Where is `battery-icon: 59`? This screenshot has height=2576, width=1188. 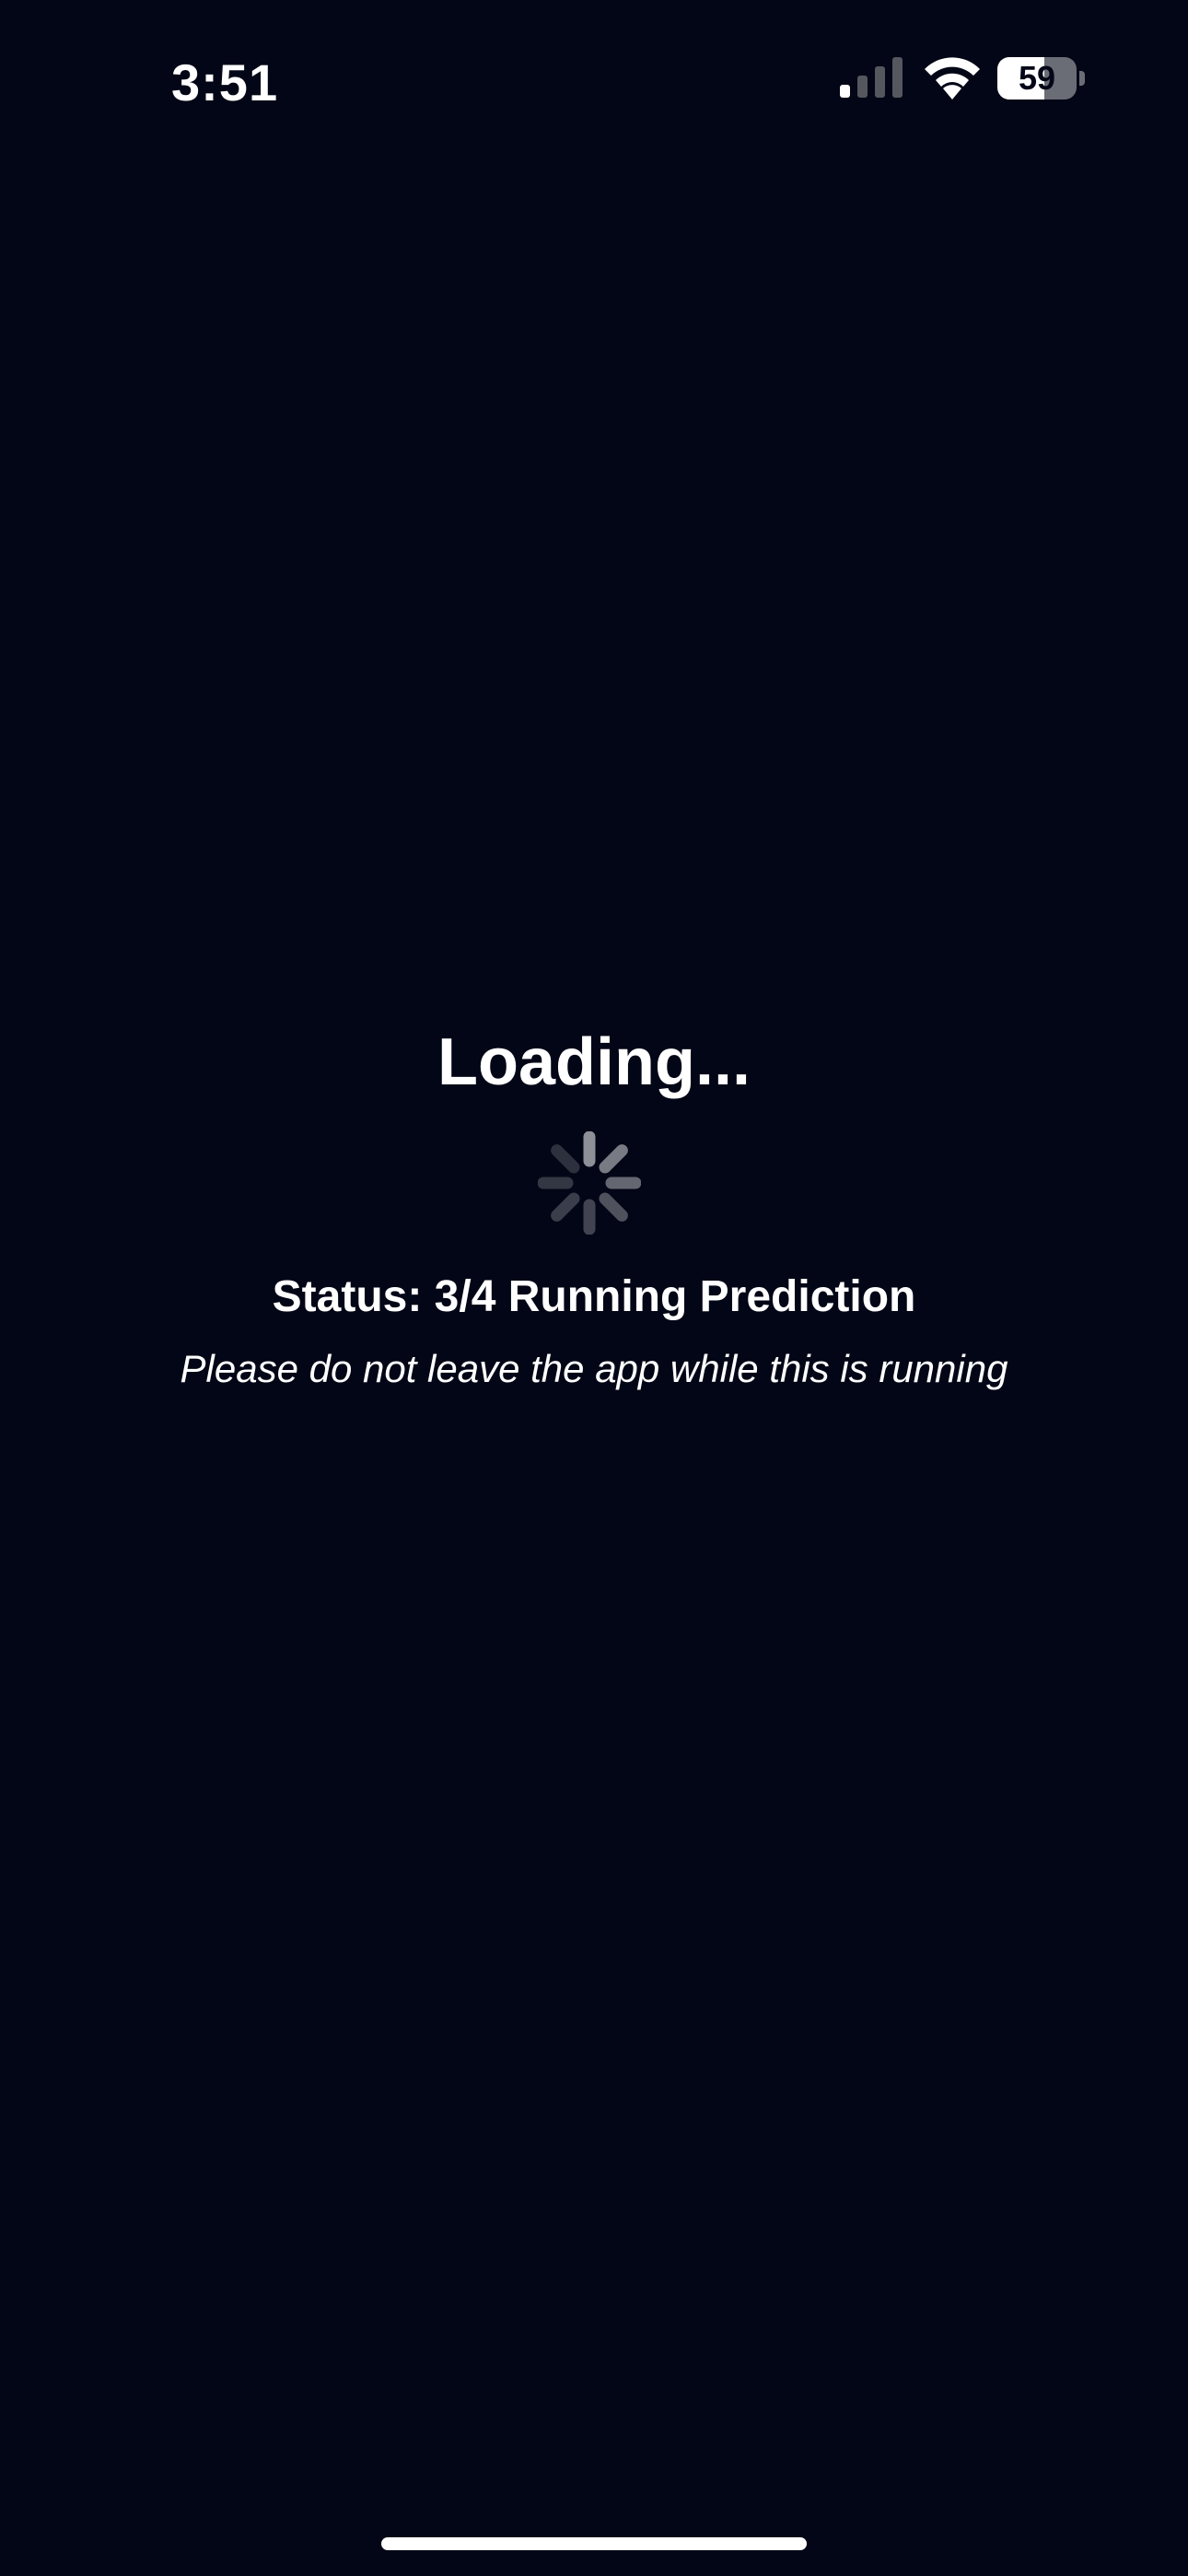 battery-icon: 59 is located at coordinates (1037, 78).